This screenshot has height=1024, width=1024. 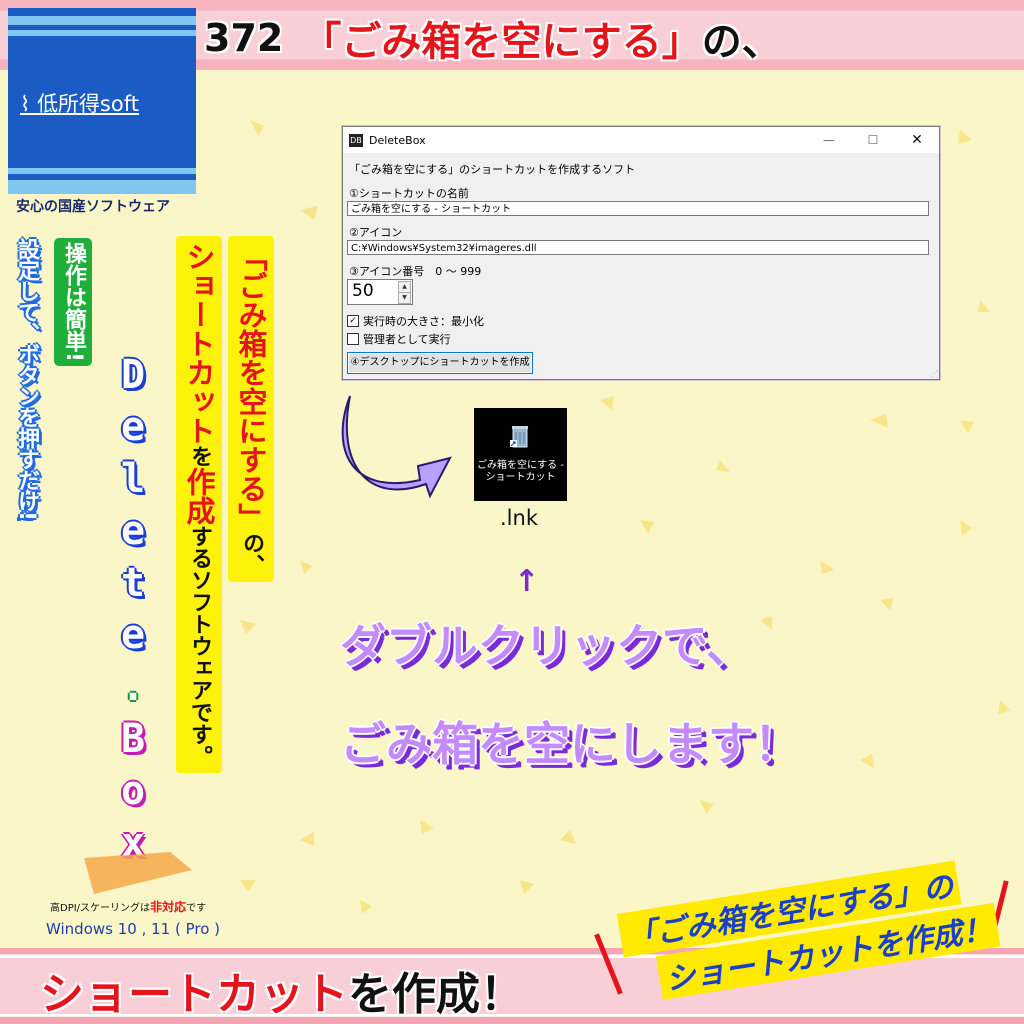 What do you see at coordinates (520, 471) in the screenshot?
I see `shortcut-icon-label: ごみ箱を空にする - ショートカット` at bounding box center [520, 471].